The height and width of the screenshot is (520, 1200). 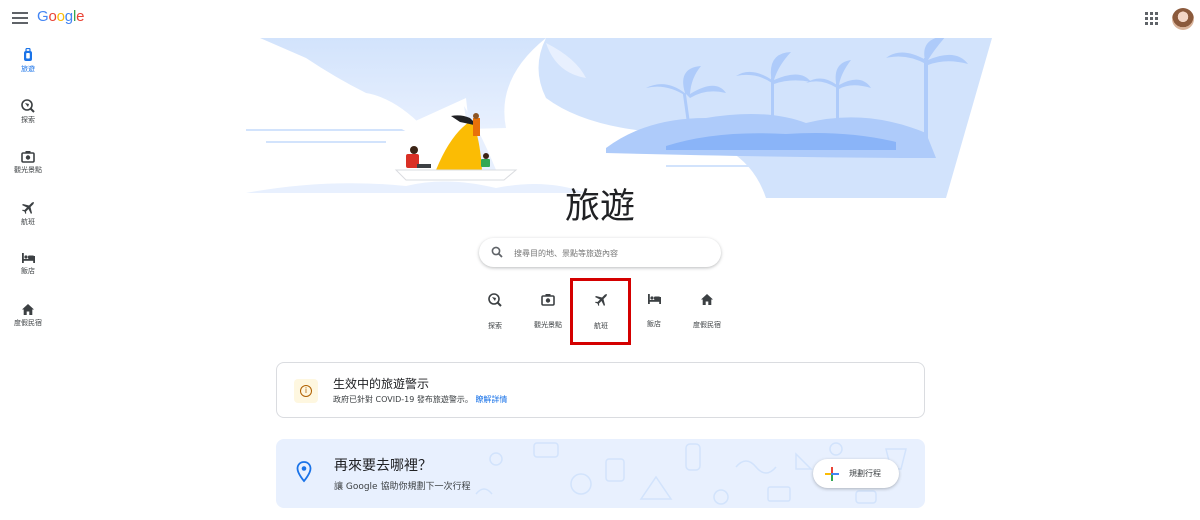 I want to click on alert-title: 生效中的旅遊警示, so click(x=381, y=384).